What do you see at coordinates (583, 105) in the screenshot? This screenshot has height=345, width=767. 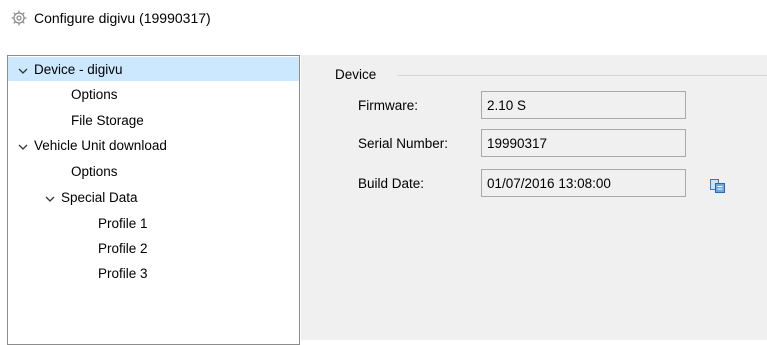 I see `firmware-field: 2.10 S` at bounding box center [583, 105].